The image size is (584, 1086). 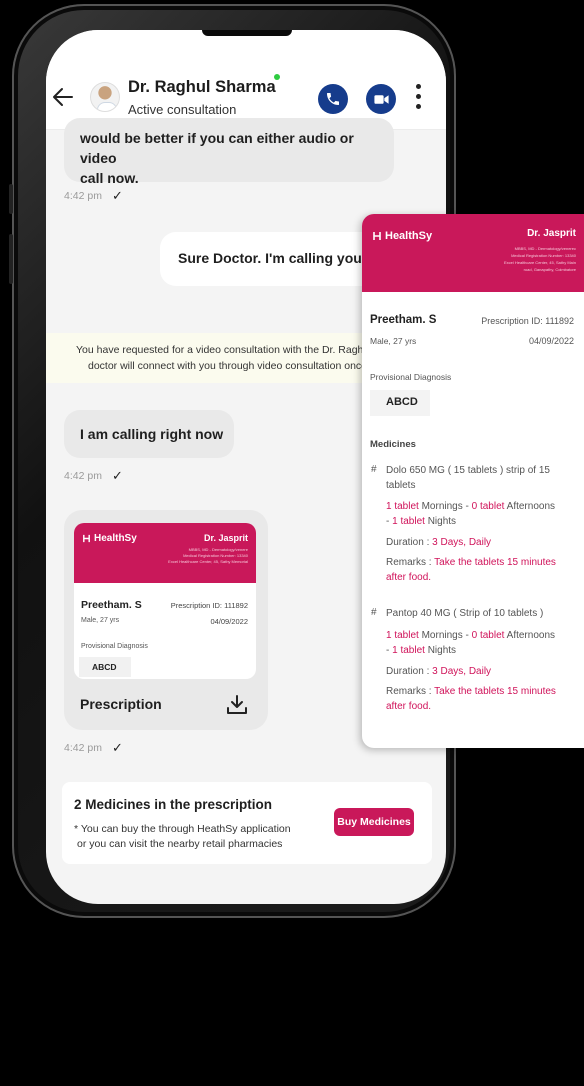 I want to click on doctor-name: Dr. Raghul Sharma, so click(x=202, y=87).